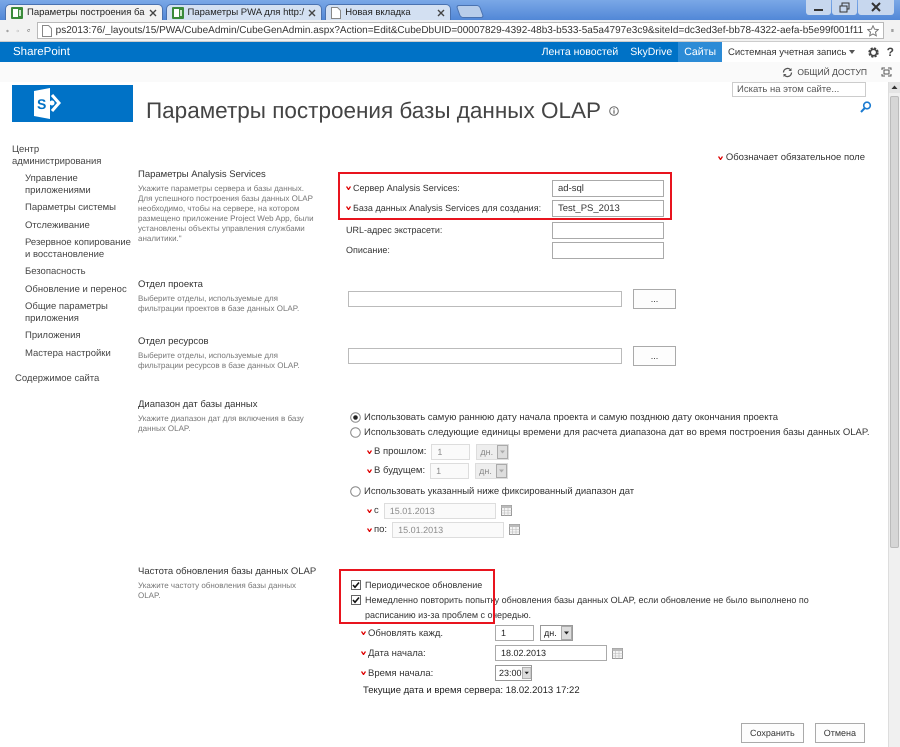  Describe the element at coordinates (81, 353) in the screenshot. I see `nav-link: Мастера настройки` at that location.